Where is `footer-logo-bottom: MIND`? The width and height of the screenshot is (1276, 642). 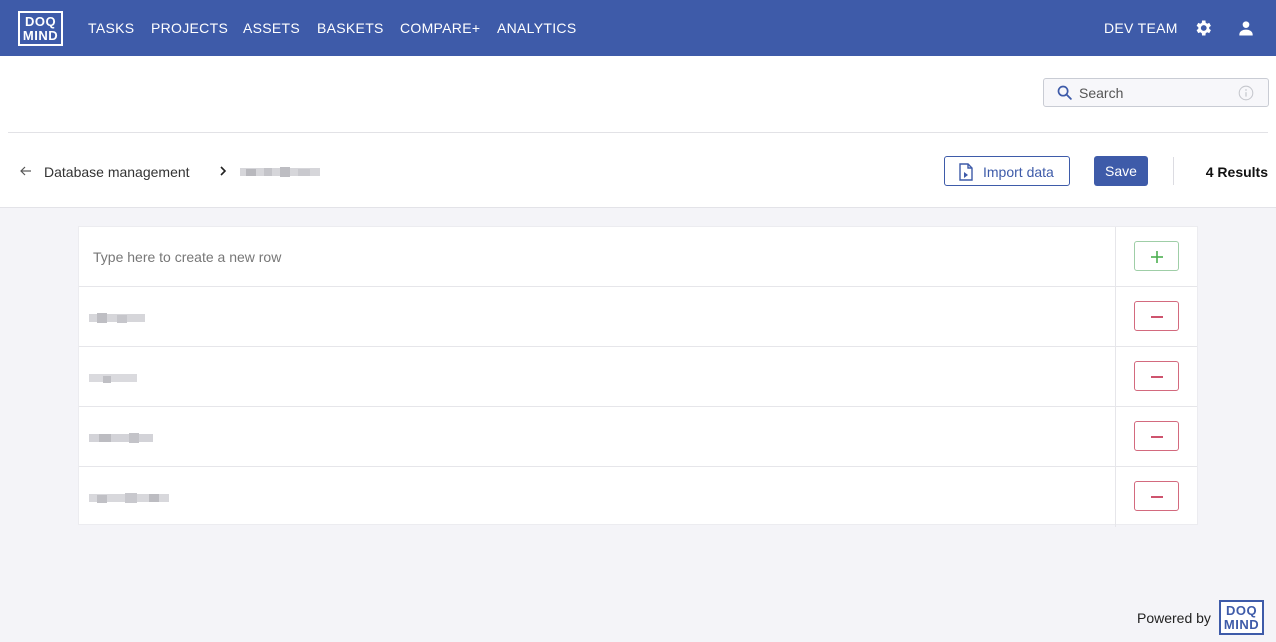
footer-logo-bottom: MIND is located at coordinates (1241, 624).